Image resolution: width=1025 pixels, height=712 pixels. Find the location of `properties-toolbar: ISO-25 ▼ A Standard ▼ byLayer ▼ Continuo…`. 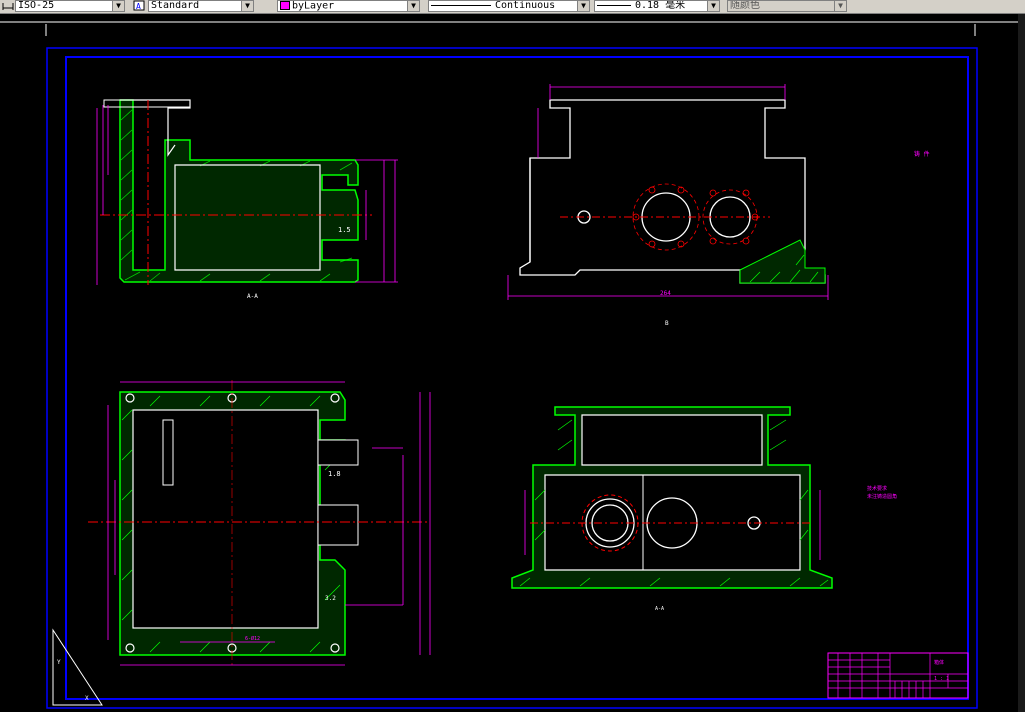

properties-toolbar: ISO-25 ▼ A Standard ▼ byLayer ▼ Continuo… is located at coordinates (512, 7).